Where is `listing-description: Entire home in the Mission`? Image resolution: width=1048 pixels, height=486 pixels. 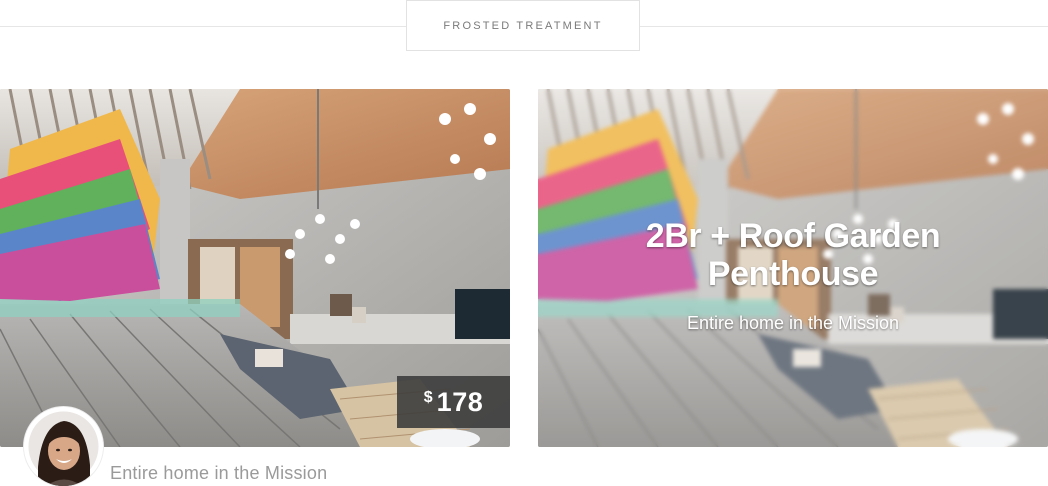
listing-description: Entire home in the Mission is located at coordinates (219, 473).